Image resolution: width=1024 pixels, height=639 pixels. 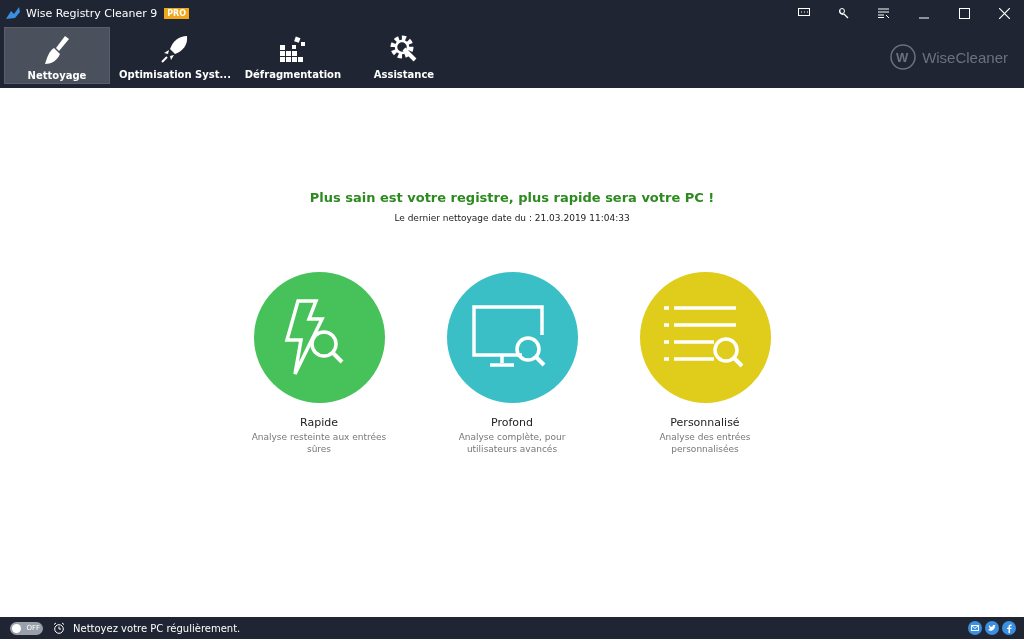 I want to click on scan-mode-title: Rapide, so click(x=319, y=422).